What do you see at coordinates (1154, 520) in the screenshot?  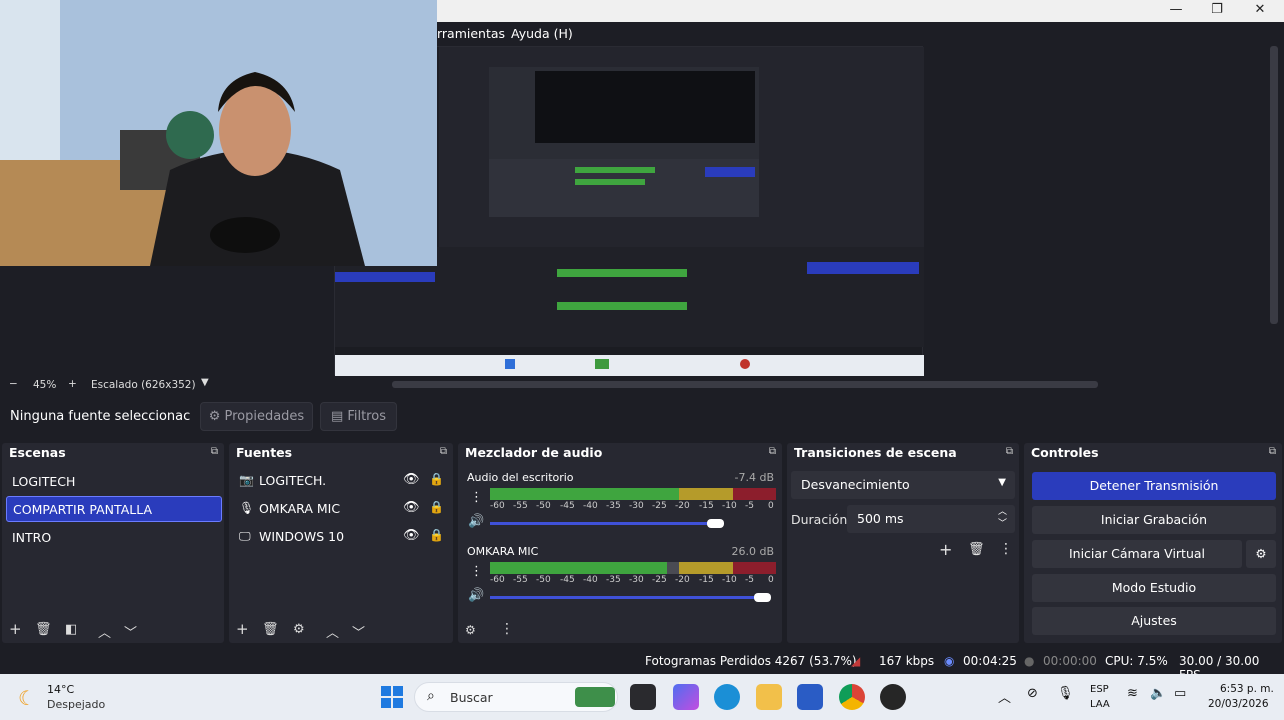 I see `start-recording-button: Iniciar Grabación` at bounding box center [1154, 520].